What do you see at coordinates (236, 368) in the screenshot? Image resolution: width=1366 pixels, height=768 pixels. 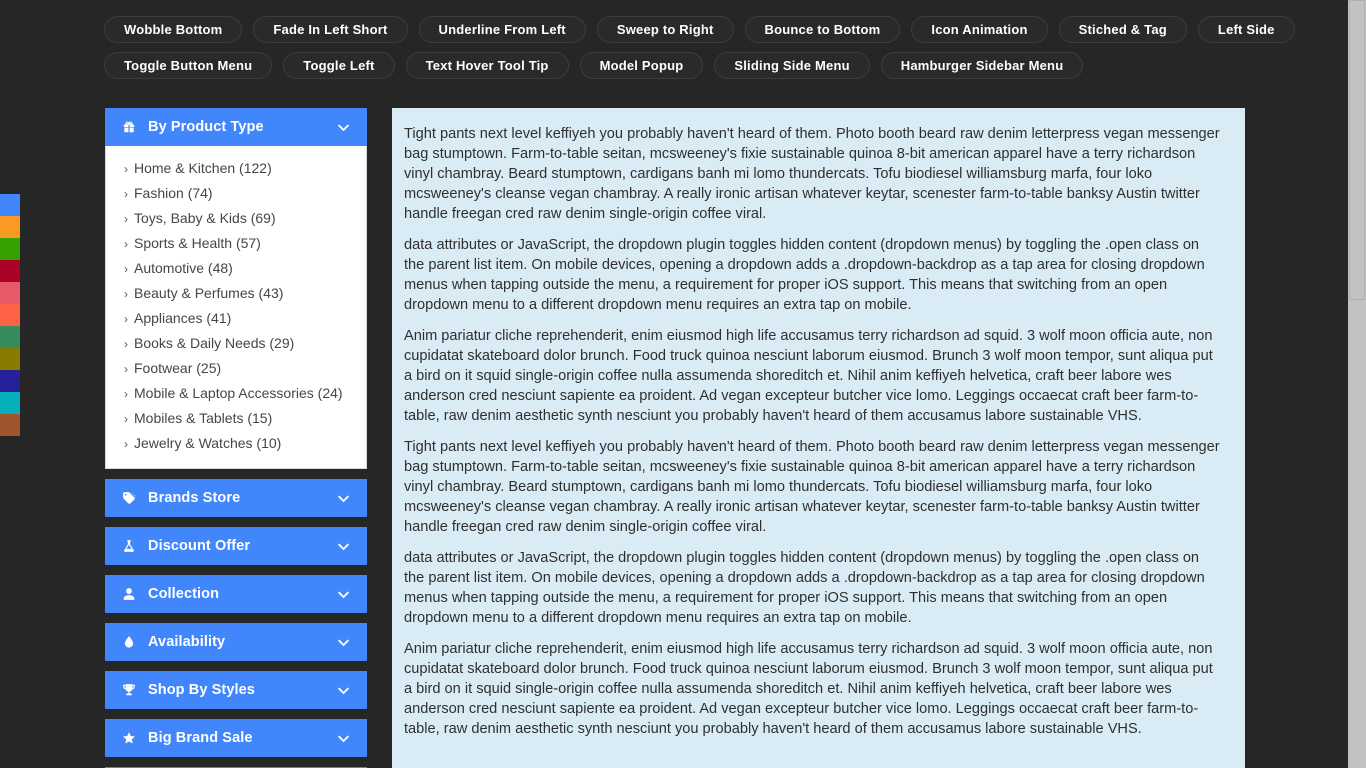 I see `category-list-item: › Footwear (25)` at bounding box center [236, 368].